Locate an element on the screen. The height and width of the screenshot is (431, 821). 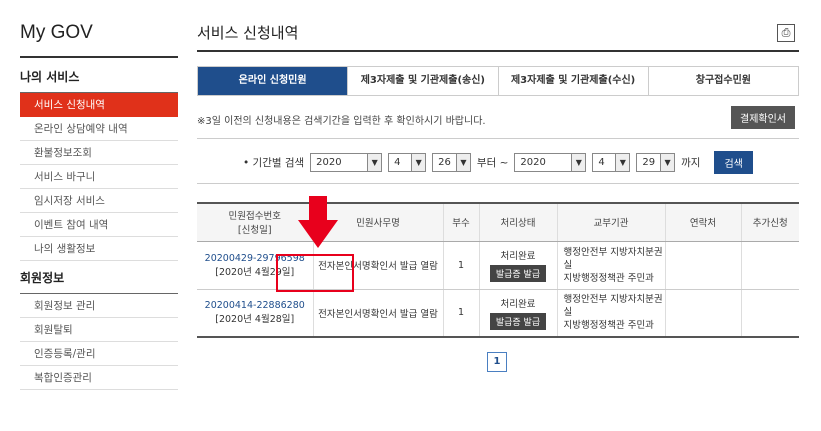
service-name: 전자본인서명확인서 발급 열람 is located at coordinates (377, 313).